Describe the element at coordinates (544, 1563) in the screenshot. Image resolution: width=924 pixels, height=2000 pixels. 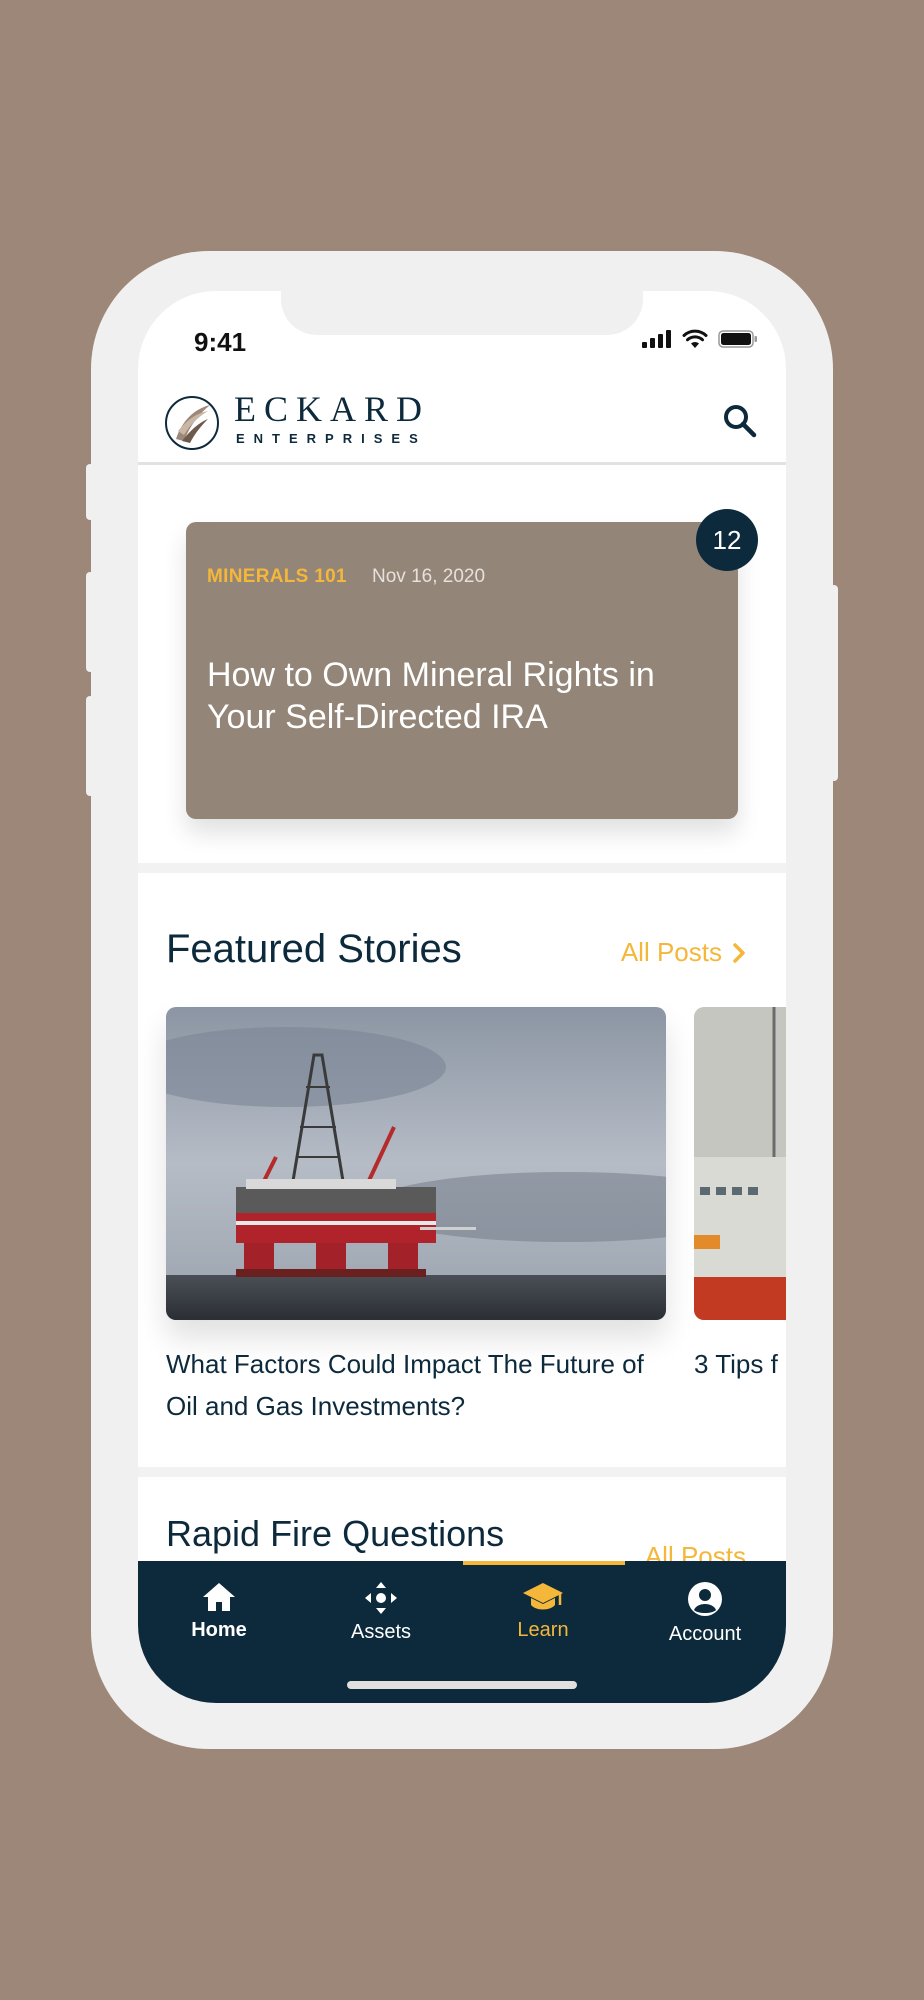
I see `active-tab-indicator` at that location.